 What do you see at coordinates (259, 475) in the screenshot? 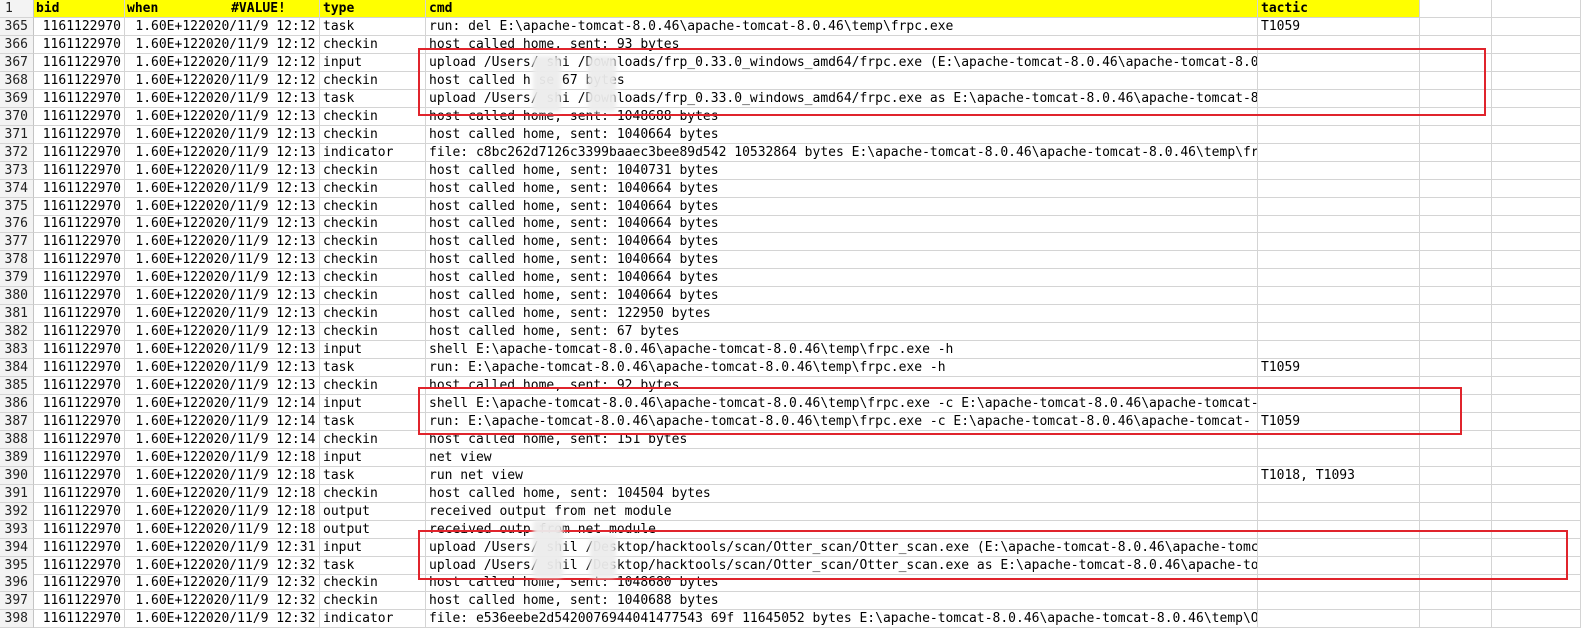
I see `cell-datetime: 2020/11/9 12:18` at bounding box center [259, 475].